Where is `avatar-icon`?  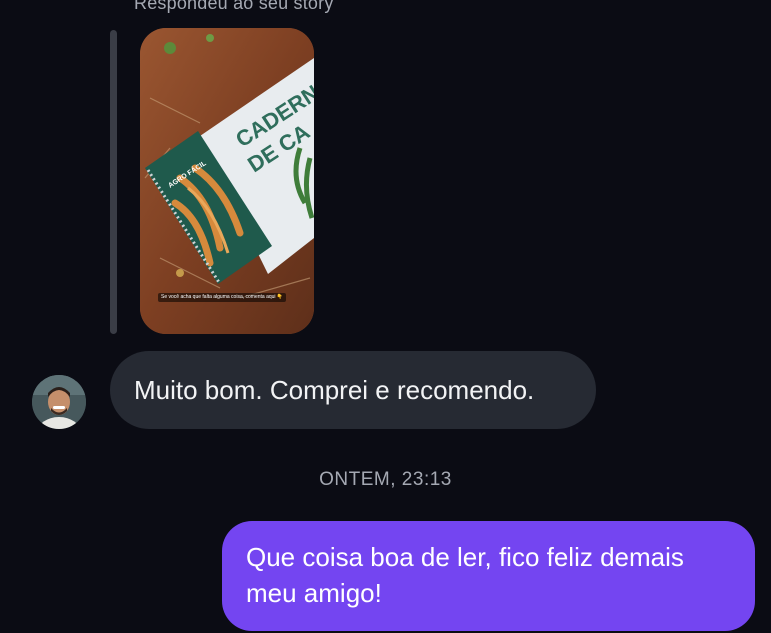
avatar-icon is located at coordinates (59, 402).